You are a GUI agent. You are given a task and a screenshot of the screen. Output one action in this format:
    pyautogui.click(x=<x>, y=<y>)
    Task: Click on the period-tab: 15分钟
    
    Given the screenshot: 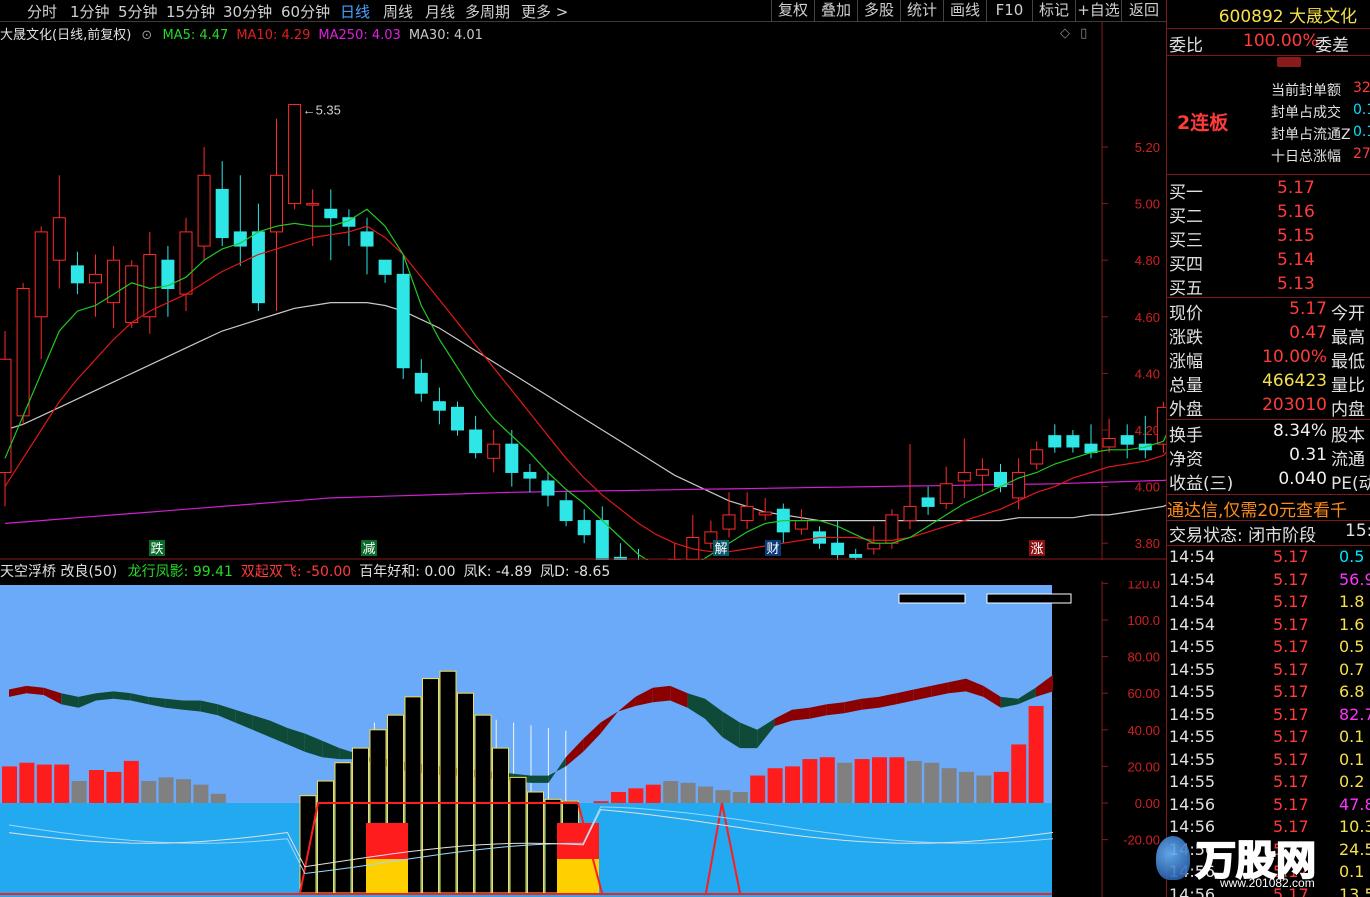 What is the action you would take?
    pyautogui.click(x=190, y=11)
    